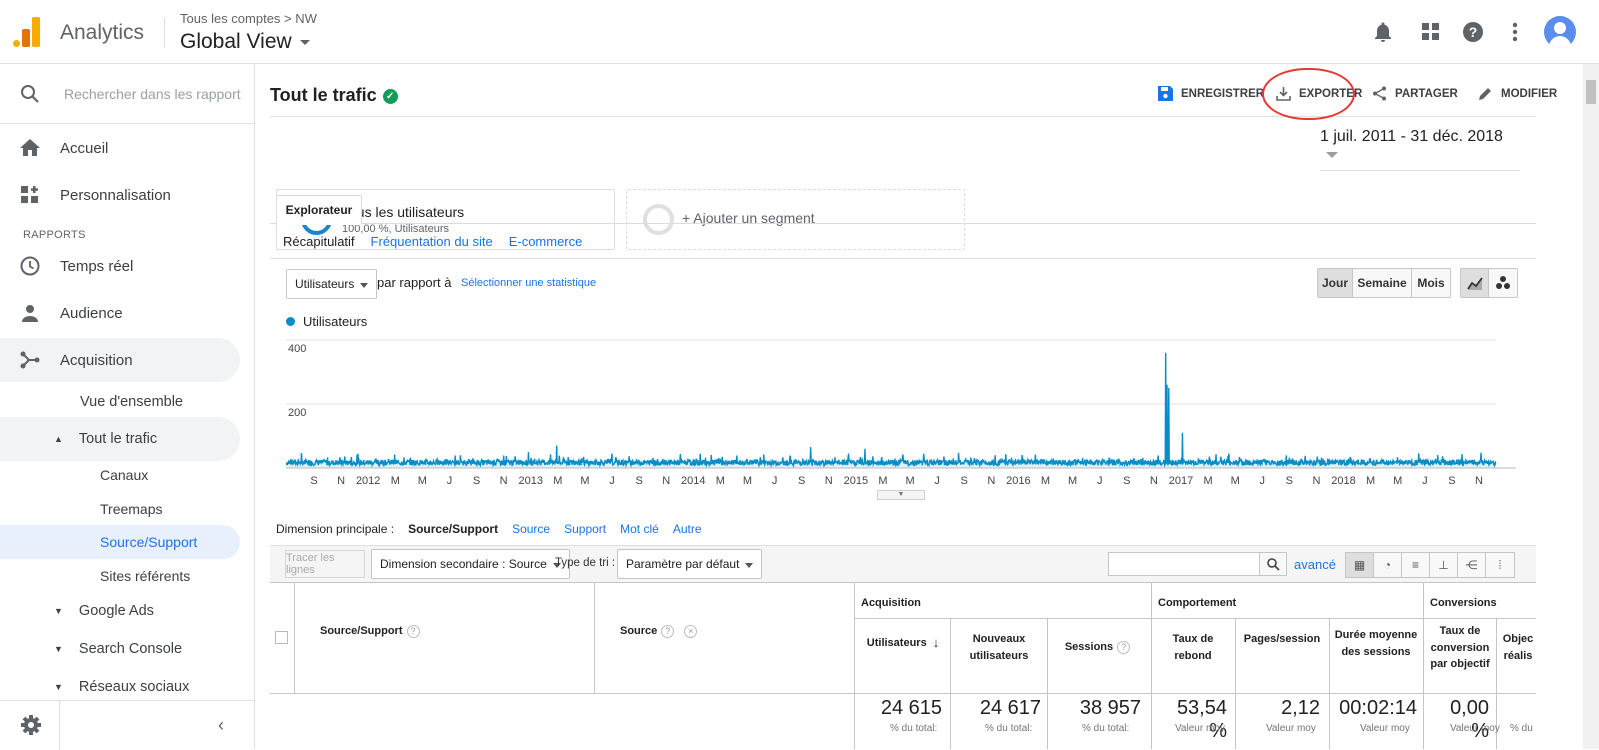 This screenshot has height=750, width=1599. I want to click on table-view-icon: ▦, so click(1360, 565).